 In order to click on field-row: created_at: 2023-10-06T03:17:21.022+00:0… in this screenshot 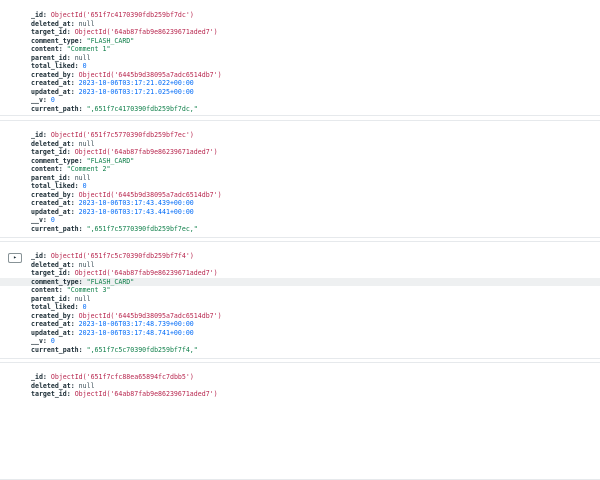, I will do `click(126, 83)`.